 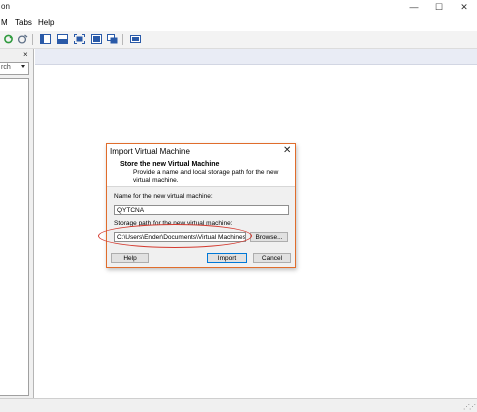 I want to click on menu-help: Help, so click(x=46, y=22).